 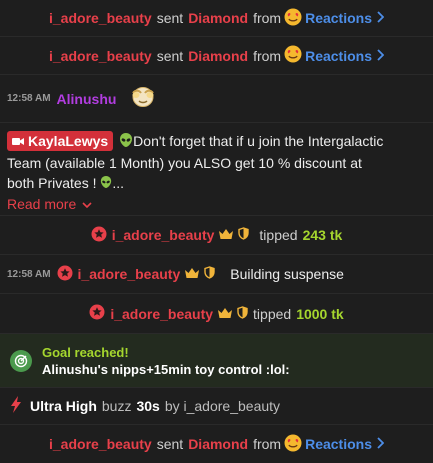 I want to click on buzz-level: Ultra High, so click(x=63, y=406).